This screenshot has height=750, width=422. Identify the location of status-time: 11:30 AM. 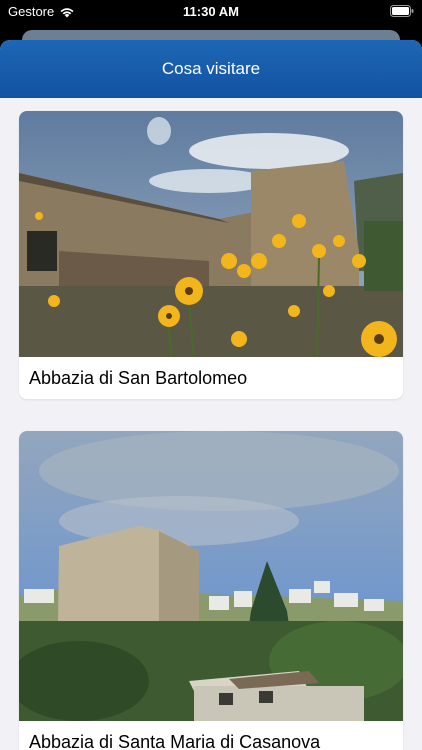
(211, 11).